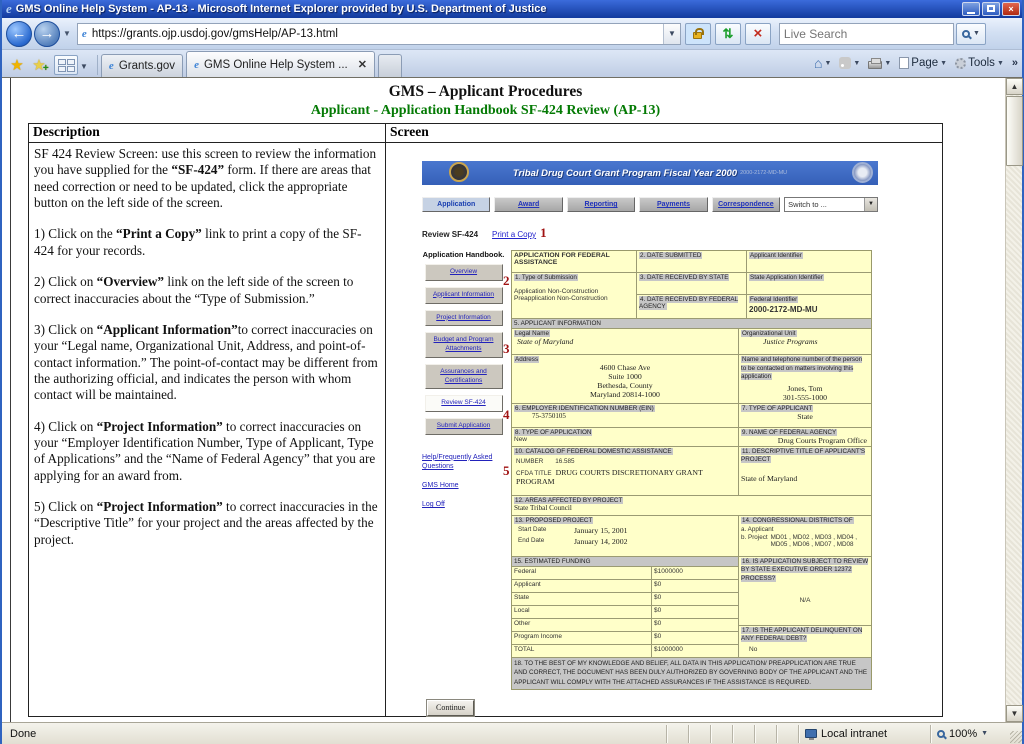 The height and width of the screenshot is (744, 1024). What do you see at coordinates (463, 318) in the screenshot?
I see `sidebar-button-project-information: Project Information` at bounding box center [463, 318].